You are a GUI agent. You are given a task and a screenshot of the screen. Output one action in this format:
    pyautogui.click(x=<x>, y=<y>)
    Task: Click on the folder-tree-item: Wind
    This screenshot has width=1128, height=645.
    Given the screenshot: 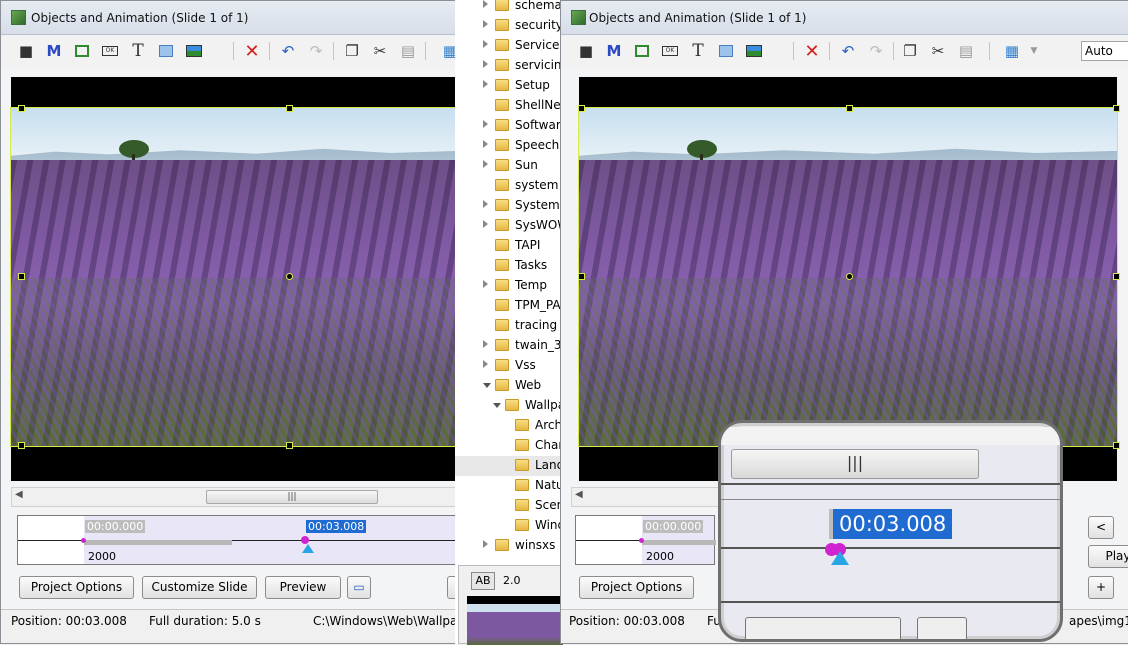 What is the action you would take?
    pyautogui.click(x=510, y=526)
    